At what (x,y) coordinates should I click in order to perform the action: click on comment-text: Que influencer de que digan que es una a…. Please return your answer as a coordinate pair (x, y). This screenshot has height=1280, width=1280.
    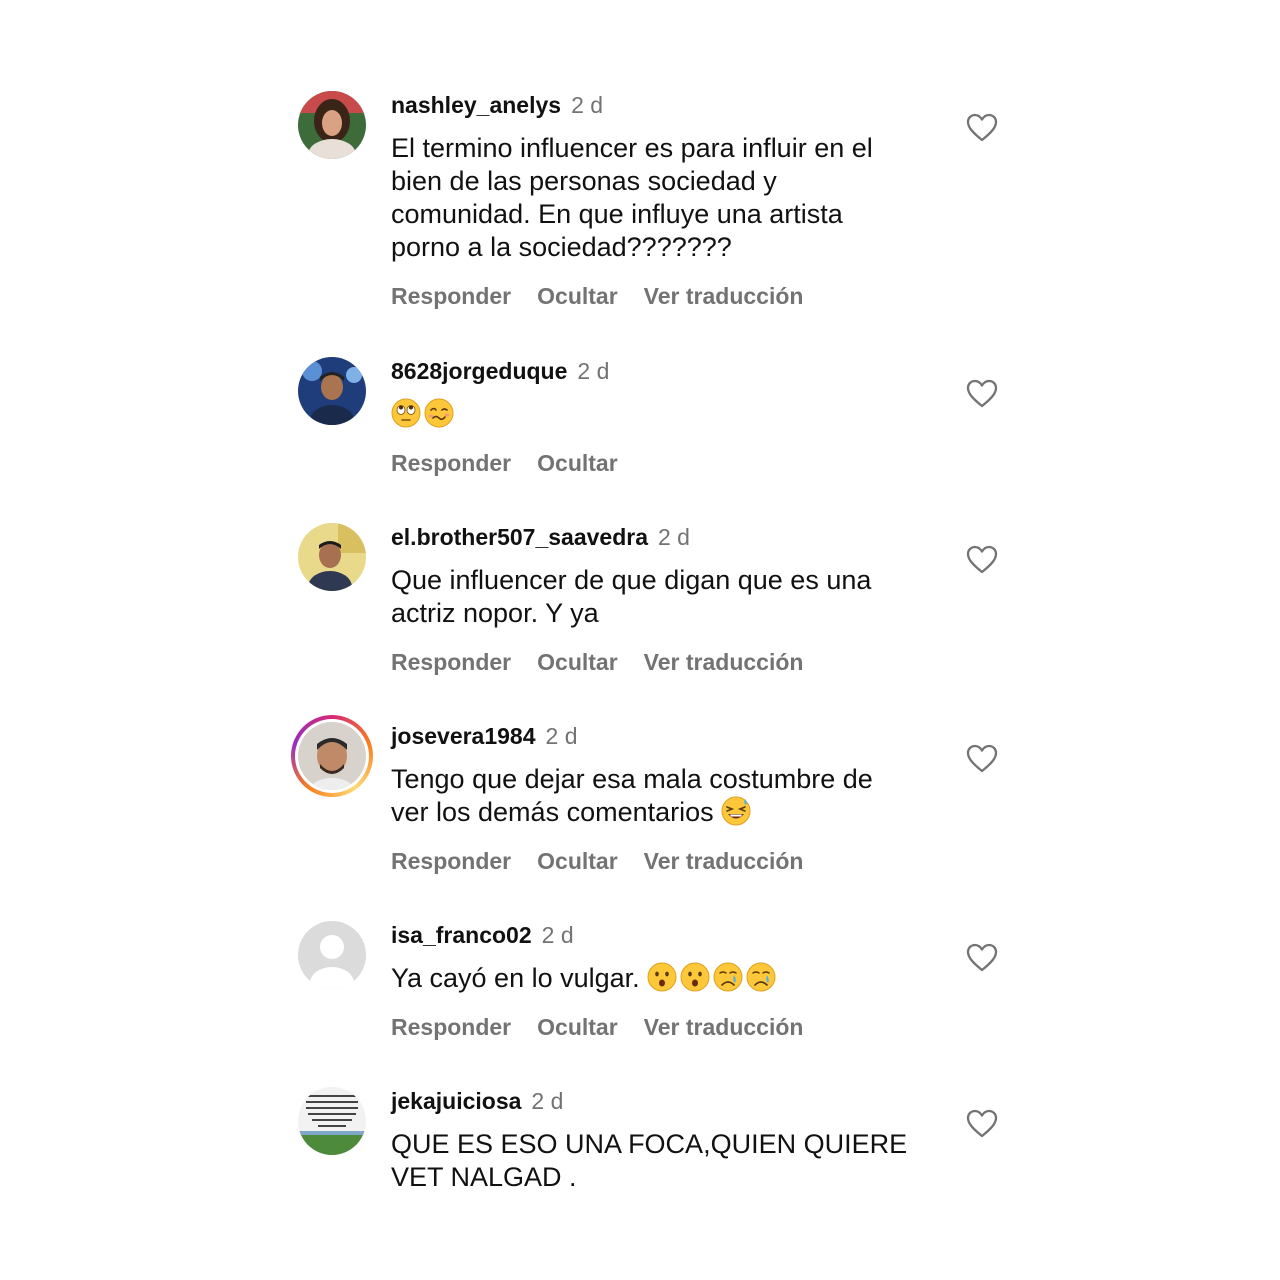
    Looking at the image, I should click on (631, 596).